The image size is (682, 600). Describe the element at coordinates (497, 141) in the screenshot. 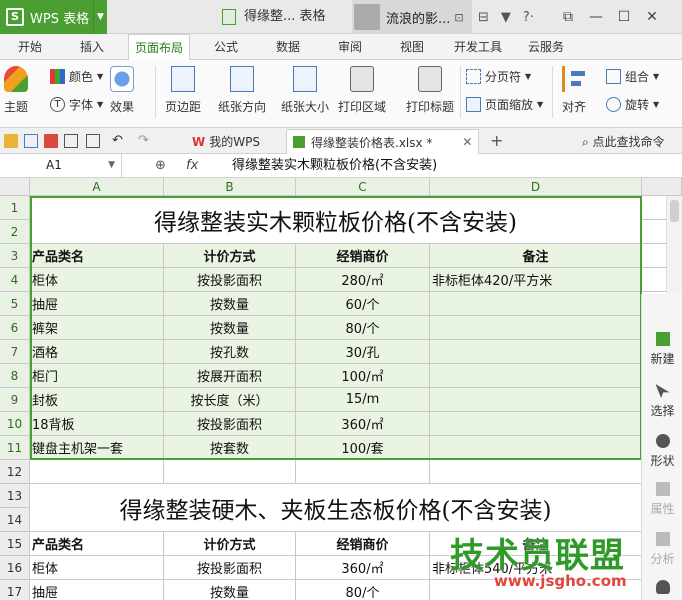

I see `new-tab-icon: +` at that location.